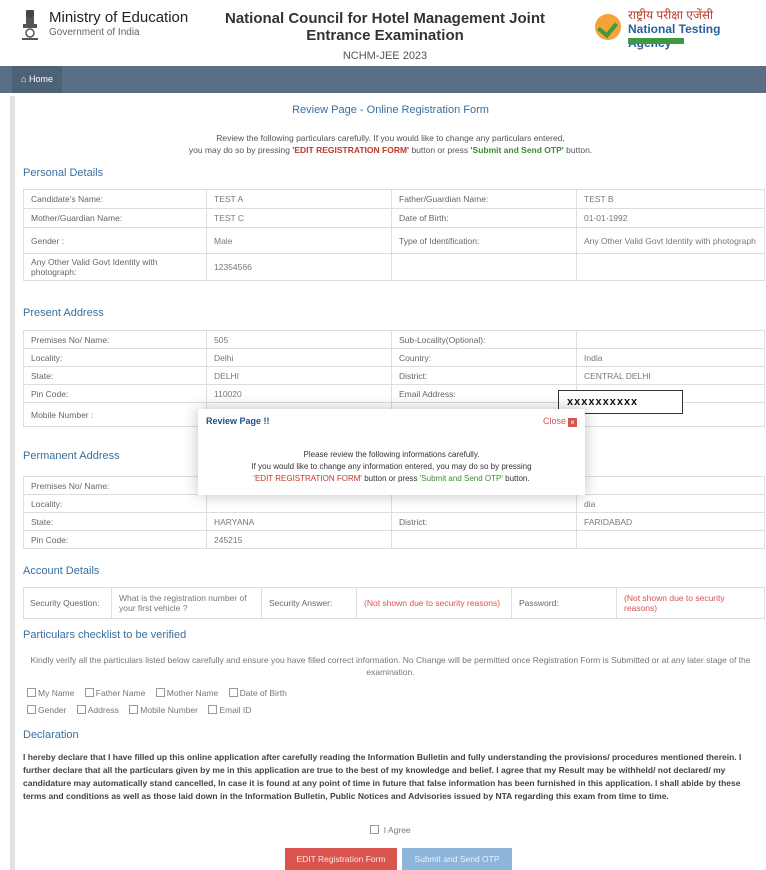 This screenshot has width=766, height=870. What do you see at coordinates (517, 150) in the screenshot?
I see `instructions-submit-text: 'Submit and Send OTP'` at bounding box center [517, 150].